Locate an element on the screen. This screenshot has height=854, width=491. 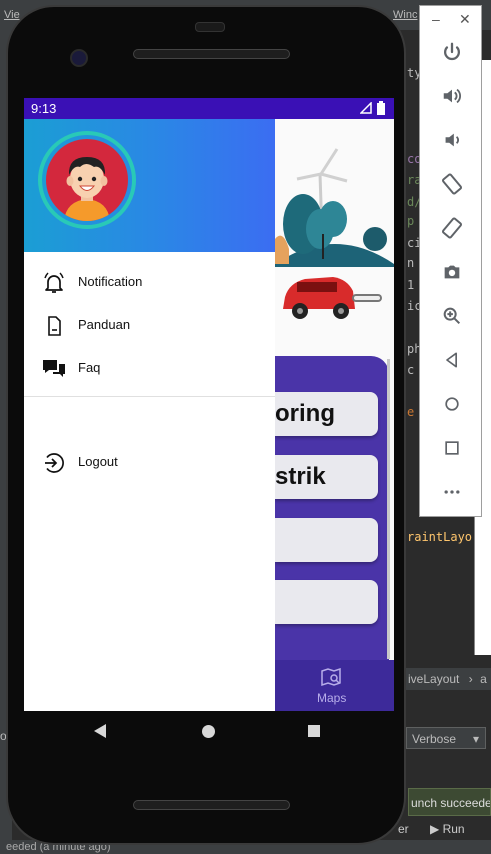
power-button is located at coordinates (452, 52).